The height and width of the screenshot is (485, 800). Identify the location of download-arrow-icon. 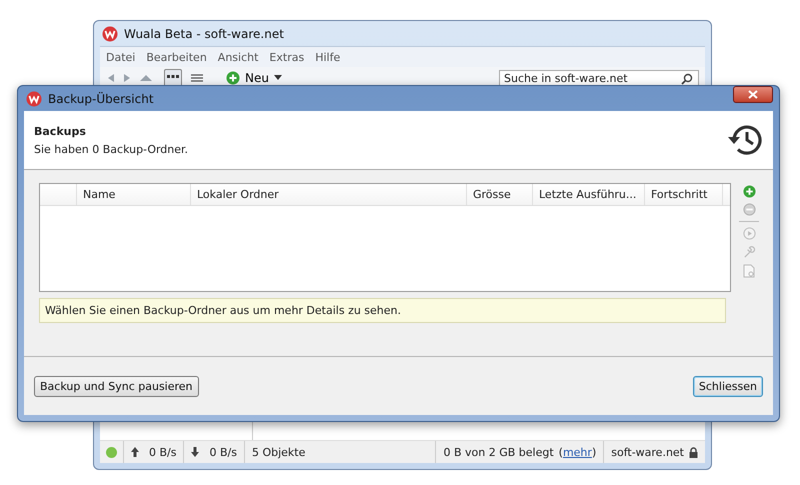
(195, 452).